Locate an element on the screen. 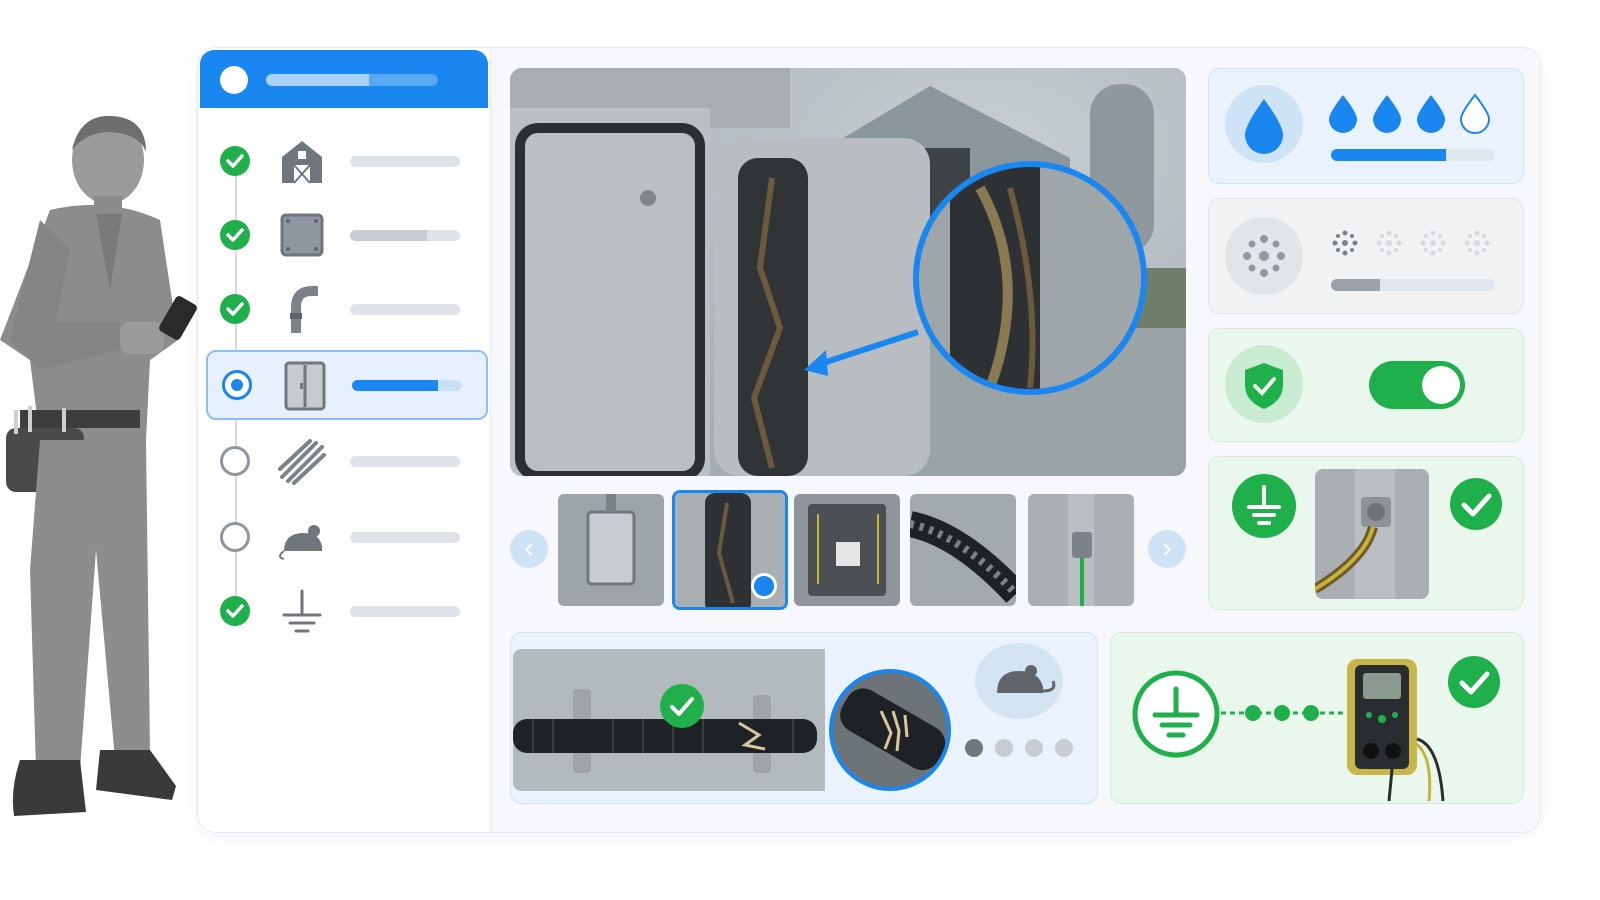  previous-photo-button: ‹ is located at coordinates (529, 549).